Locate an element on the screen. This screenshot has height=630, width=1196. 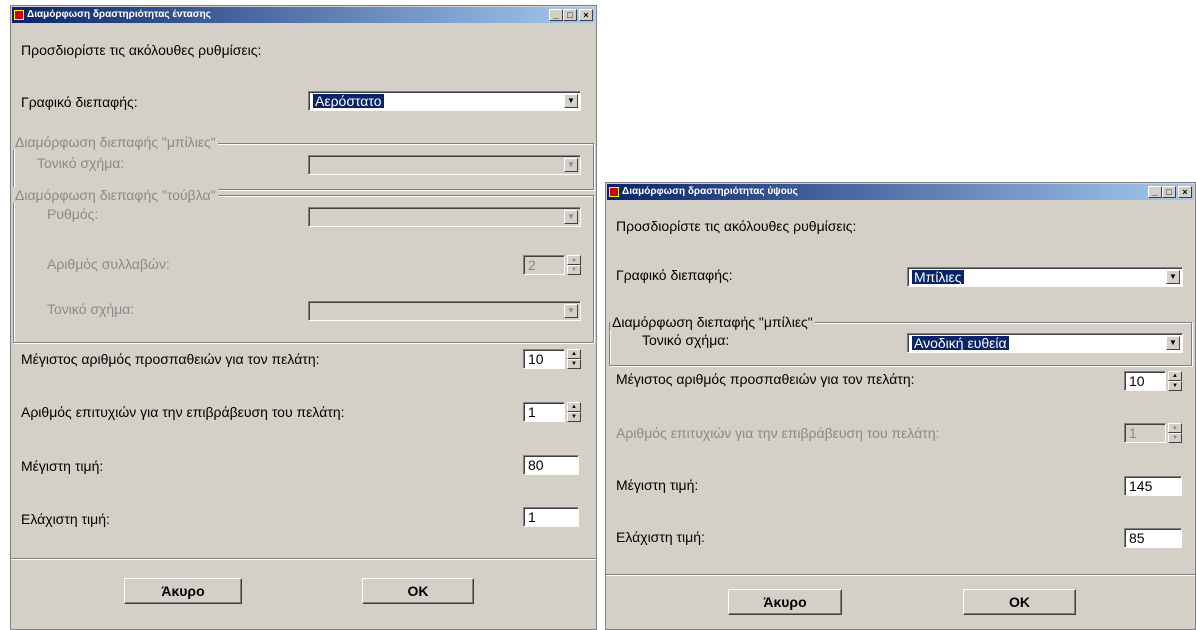
bricks-rhythm-label: Ρυθμός: is located at coordinates (73, 214).